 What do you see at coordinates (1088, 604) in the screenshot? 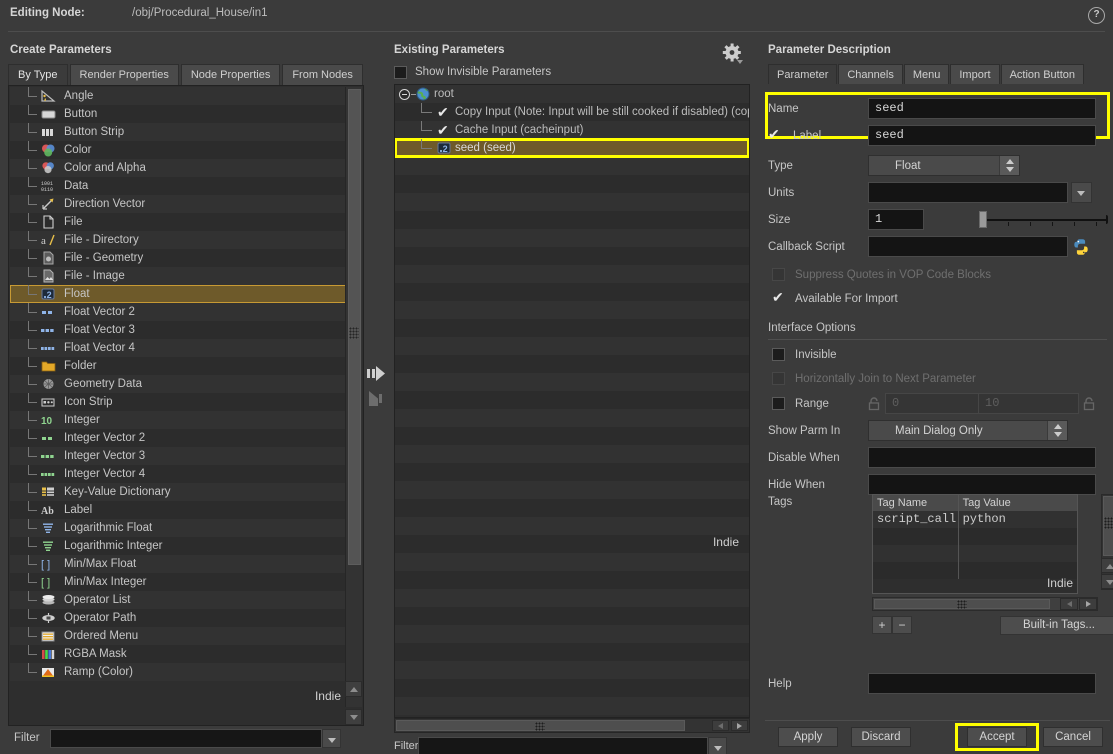
I see `tags-hscroll-right-button` at bounding box center [1088, 604].